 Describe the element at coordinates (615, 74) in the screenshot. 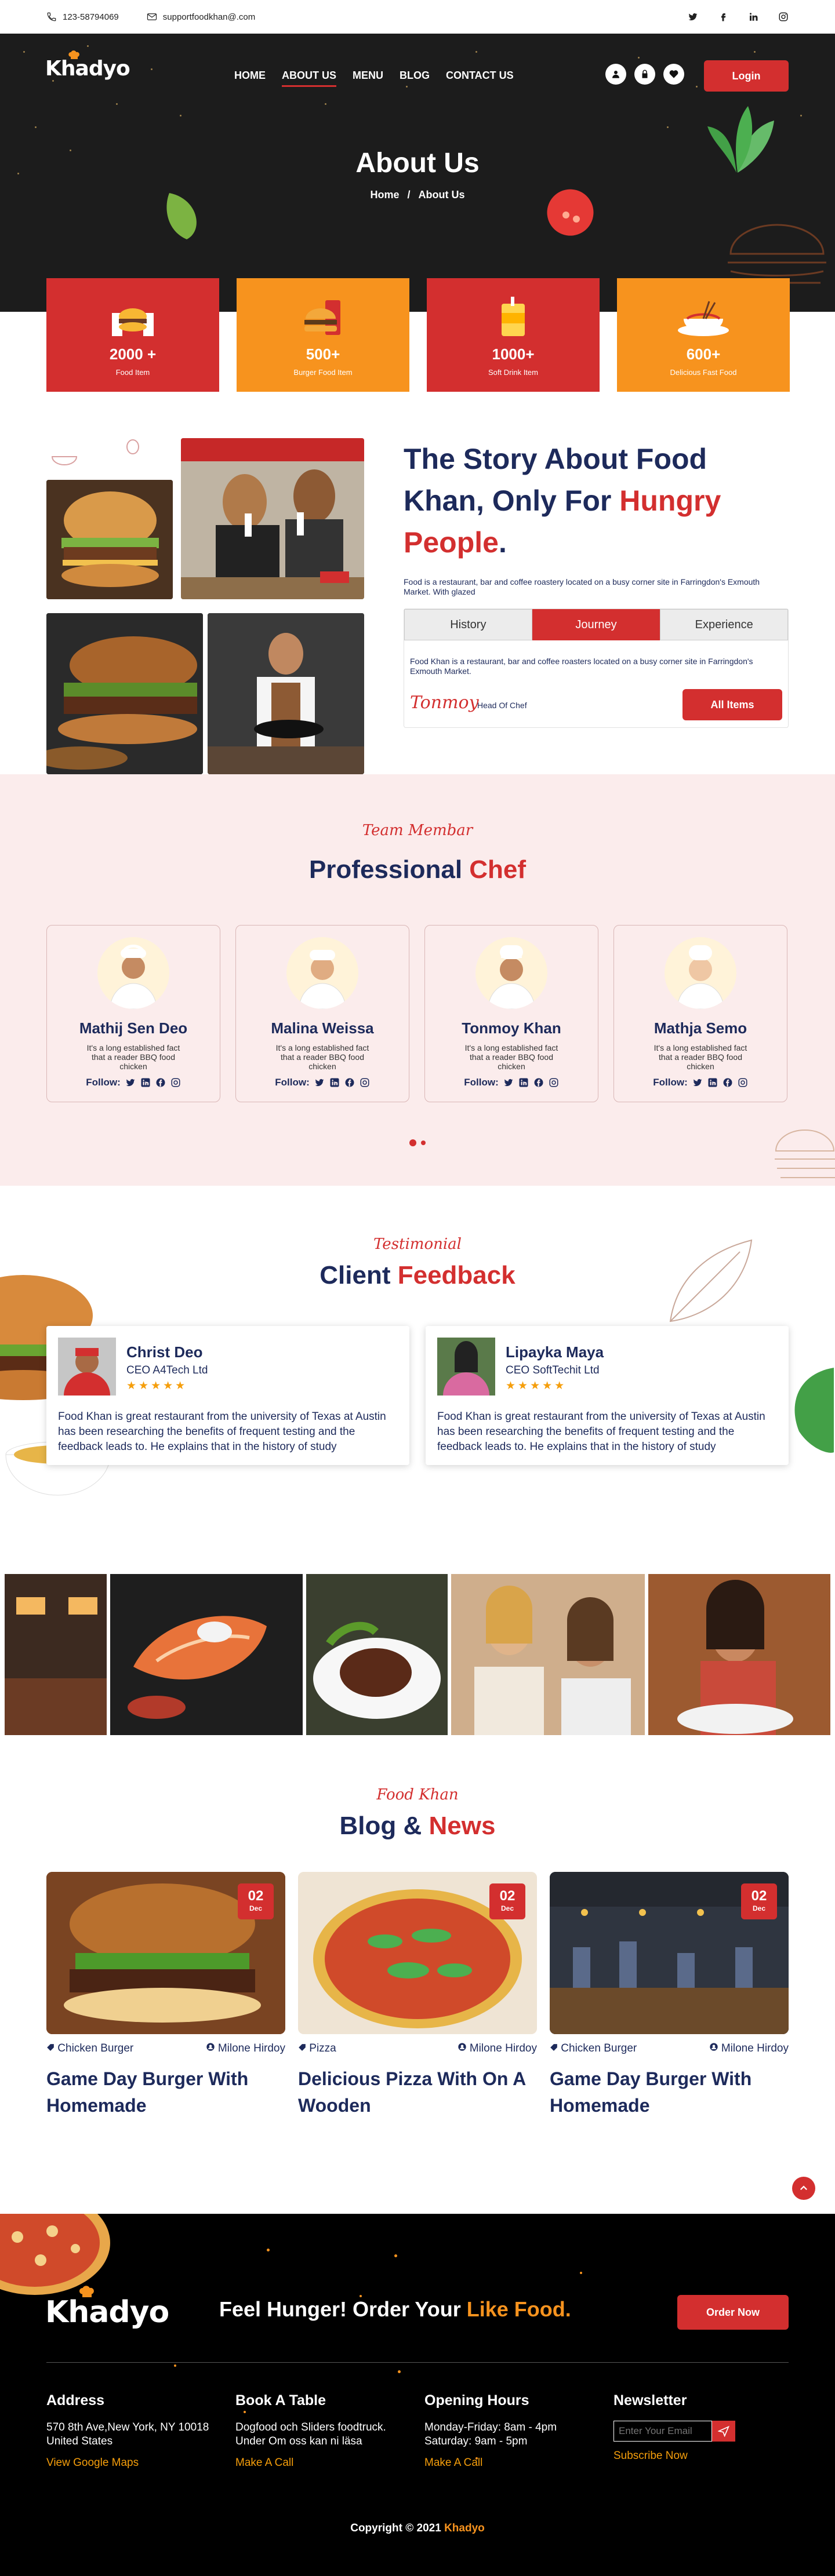

I see `user-icon` at that location.